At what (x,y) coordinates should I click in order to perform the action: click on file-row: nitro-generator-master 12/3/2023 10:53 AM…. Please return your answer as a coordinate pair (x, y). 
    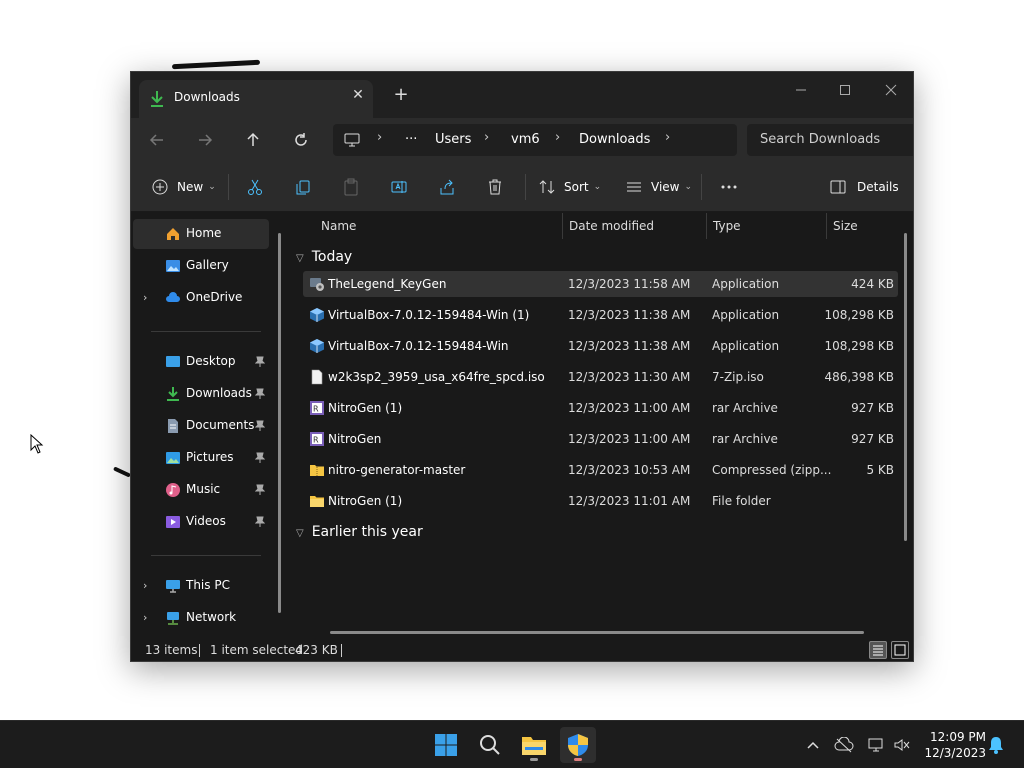
    Looking at the image, I should click on (600, 470).